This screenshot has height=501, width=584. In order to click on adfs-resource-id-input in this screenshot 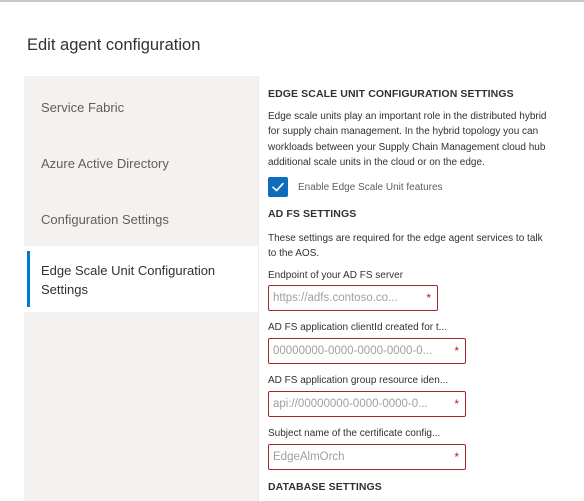, I will do `click(367, 404)`.